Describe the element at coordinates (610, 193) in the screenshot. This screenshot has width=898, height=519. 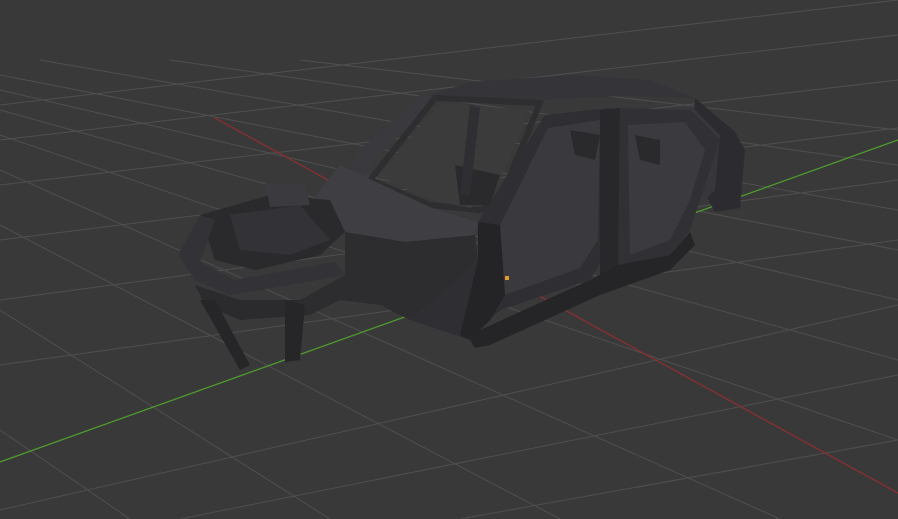
I see `car-b-pillar` at that location.